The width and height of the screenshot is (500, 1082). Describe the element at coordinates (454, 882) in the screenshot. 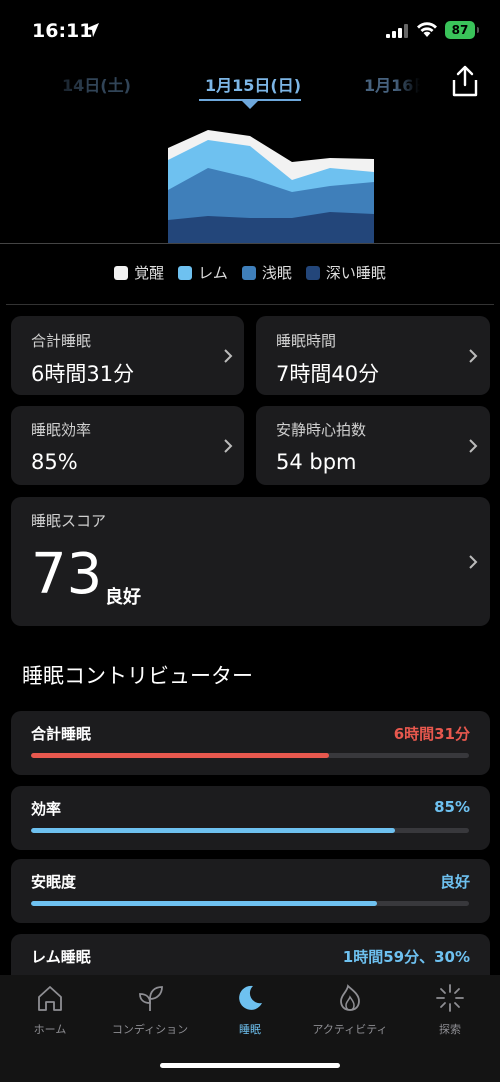

I see `contributor-value: 良好` at that location.